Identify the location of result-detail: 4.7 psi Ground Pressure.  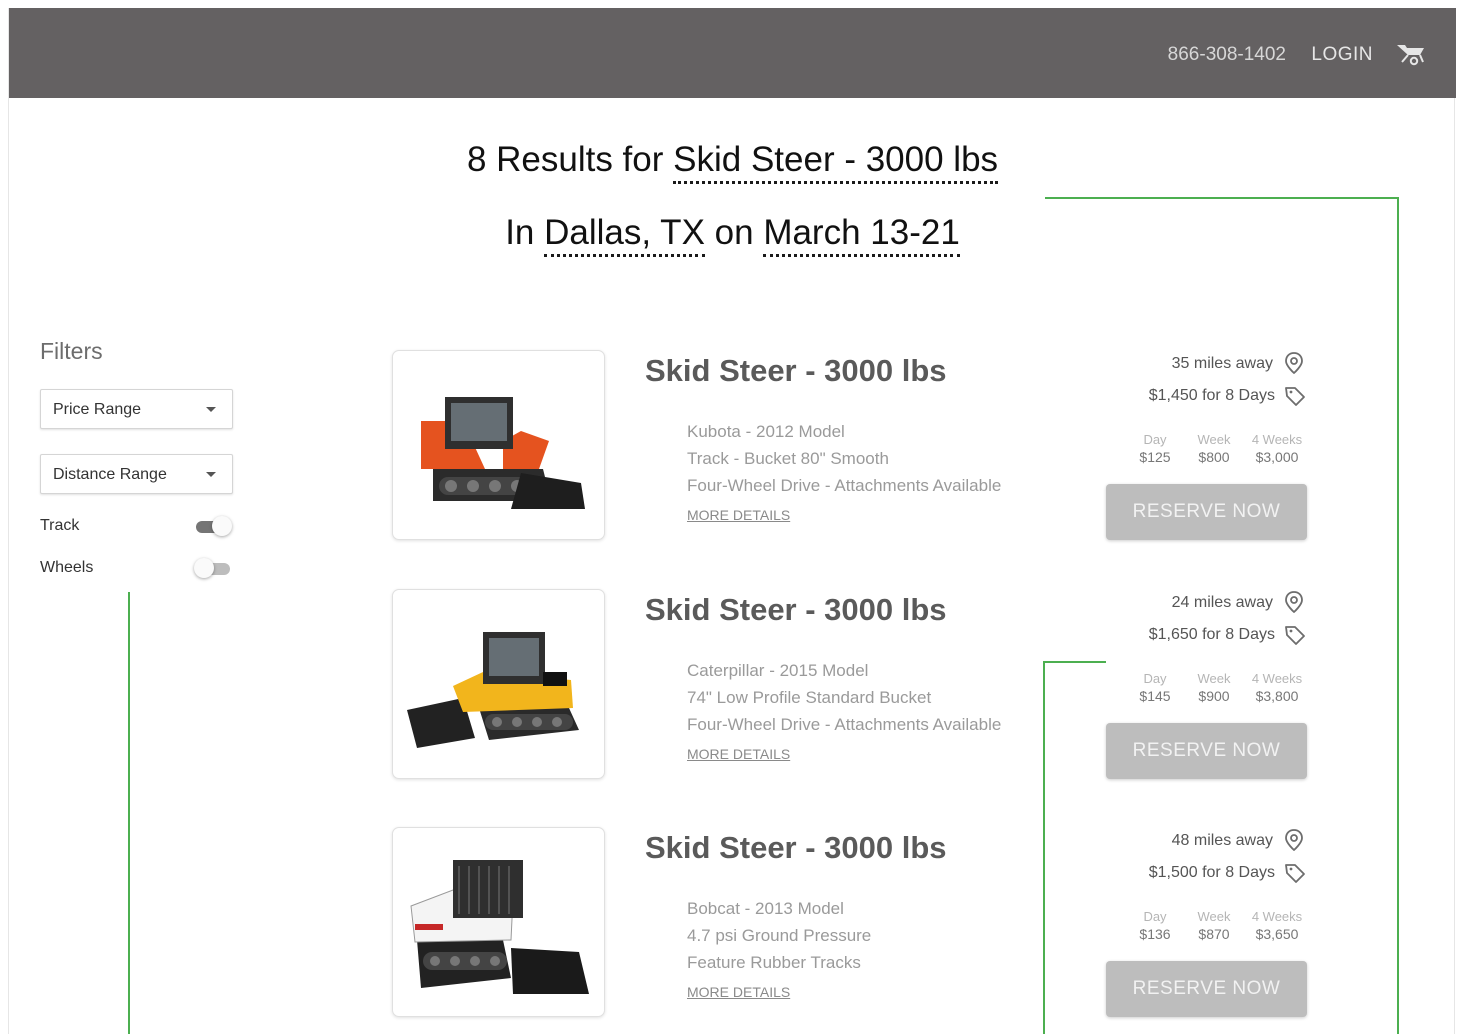
(779, 935).